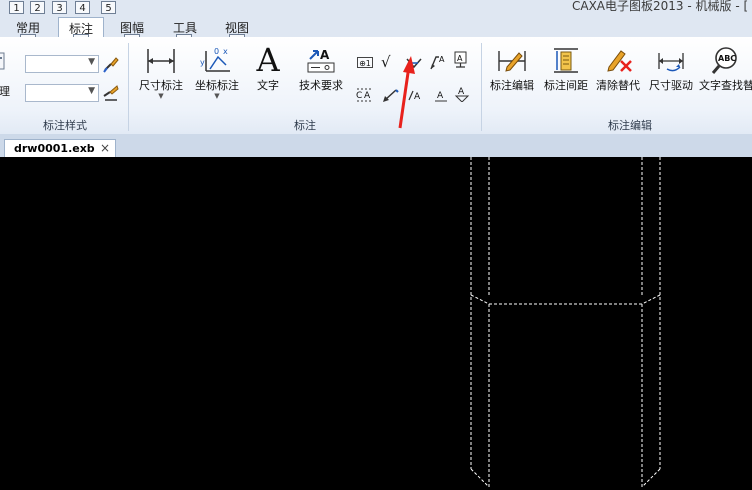 This screenshot has width=752, height=490. Describe the element at coordinates (305, 125) in the screenshot. I see `group-label-dimension: 标注` at that location.